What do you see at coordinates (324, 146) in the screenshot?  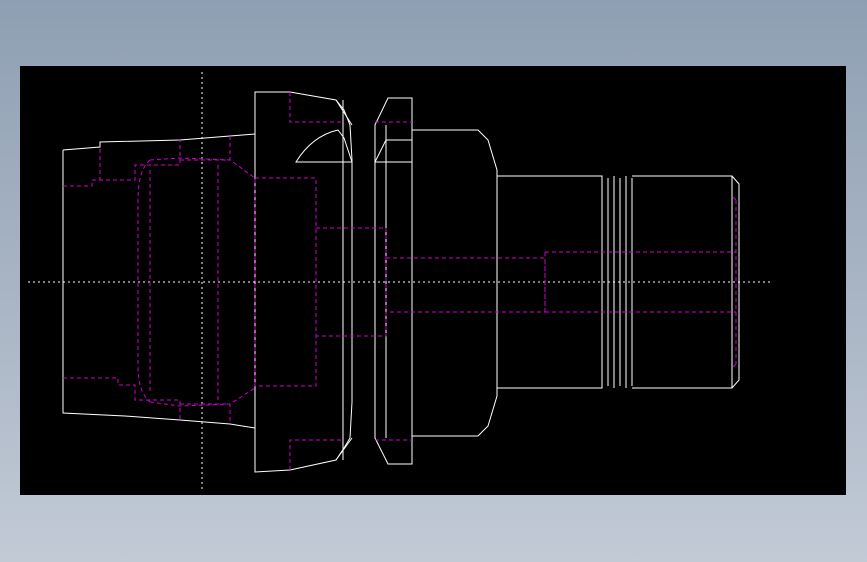 I see `drive-slot-arc` at bounding box center [324, 146].